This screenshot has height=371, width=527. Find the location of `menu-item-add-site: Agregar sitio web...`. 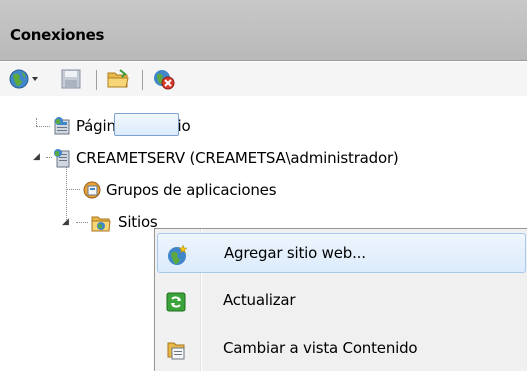

menu-item-add-site: Agregar sitio web... is located at coordinates (341, 253).